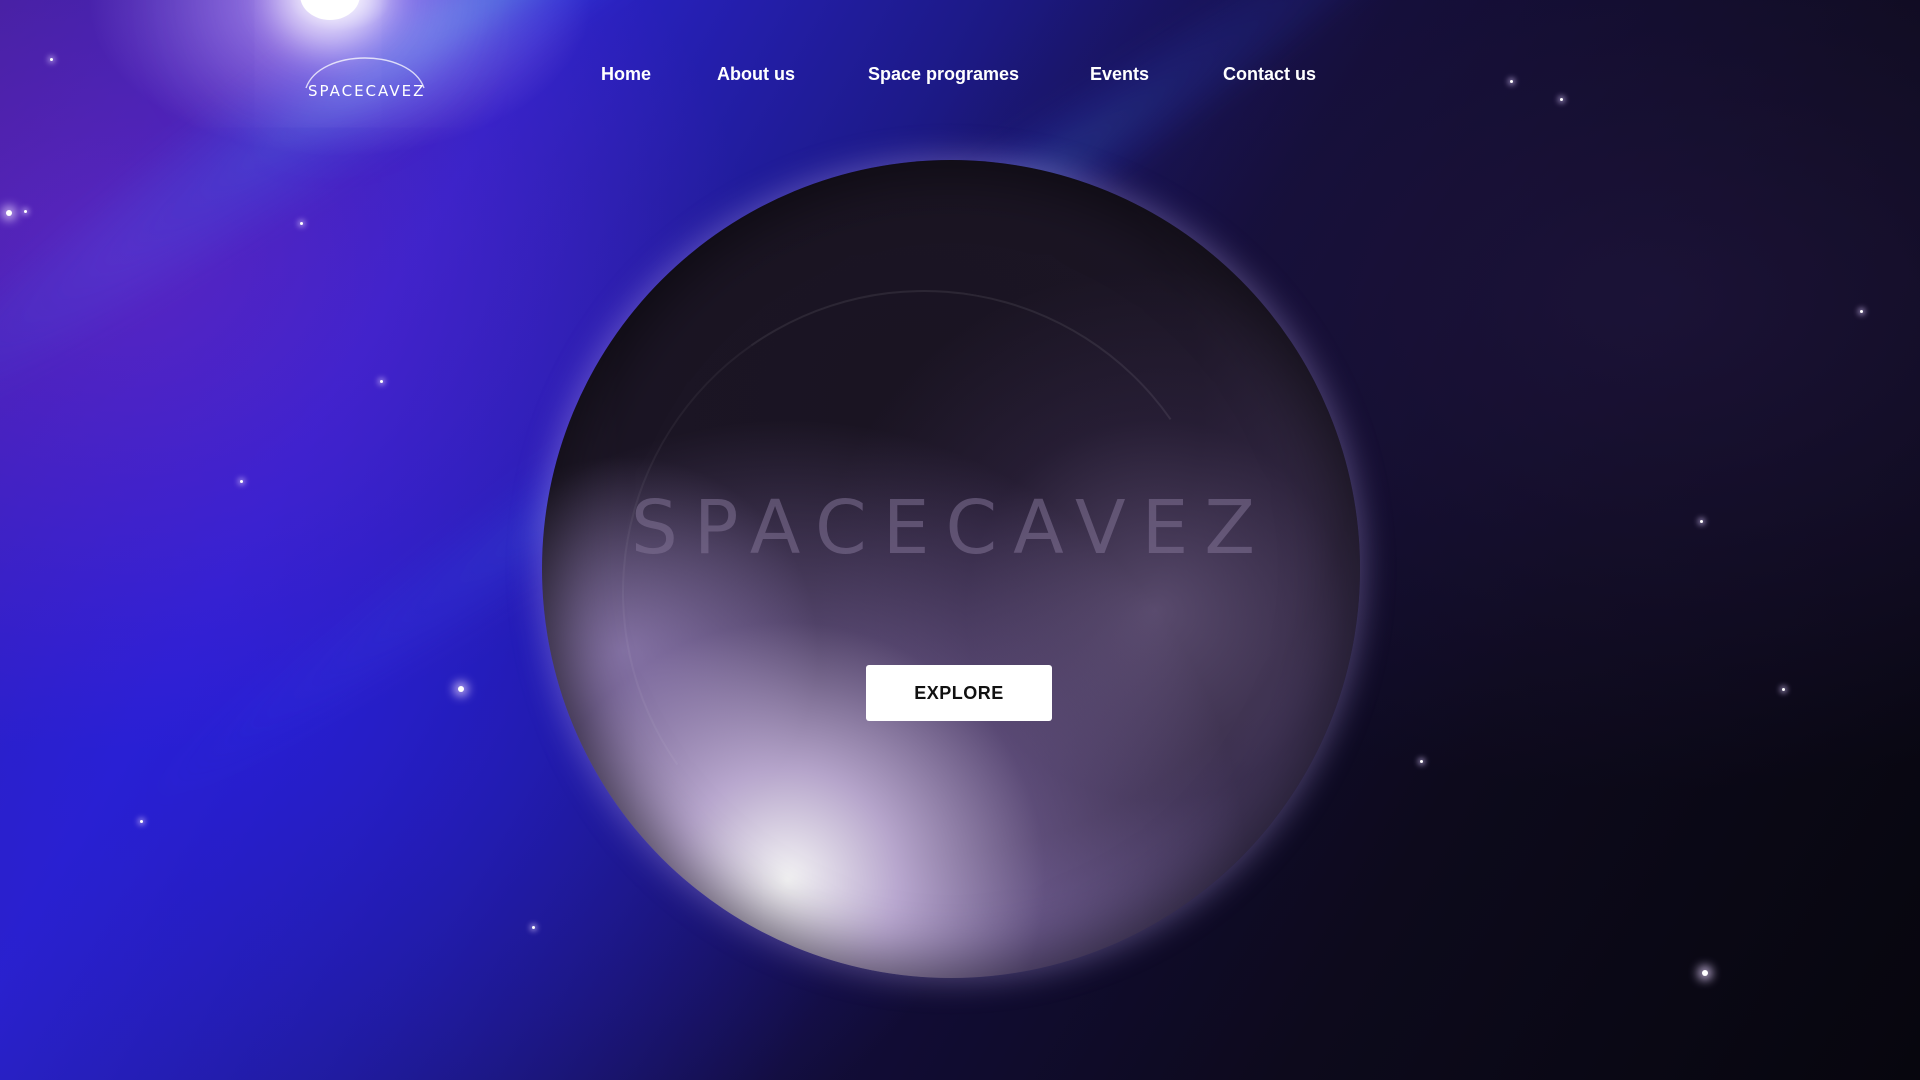 Image resolution: width=1920 pixels, height=1080 pixels. I want to click on nav-item-about-us: About us, so click(756, 74).